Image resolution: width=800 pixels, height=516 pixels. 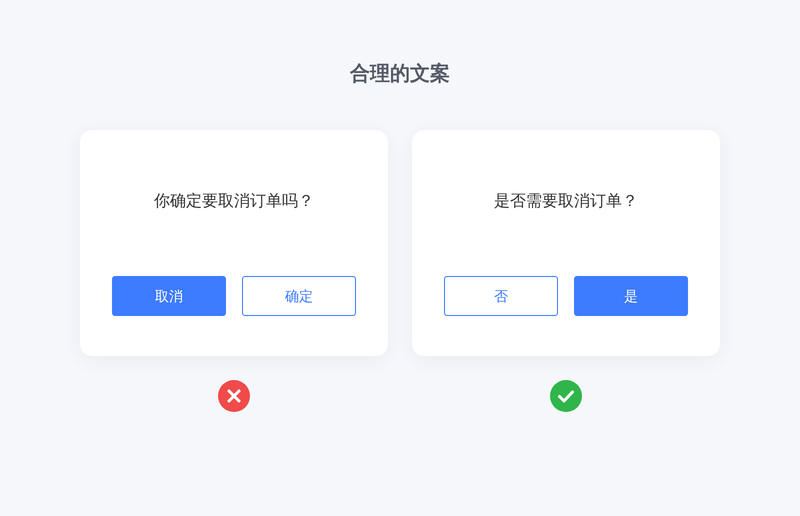 I want to click on dialog-message: 你确定要取消订单吗？, so click(x=234, y=202).